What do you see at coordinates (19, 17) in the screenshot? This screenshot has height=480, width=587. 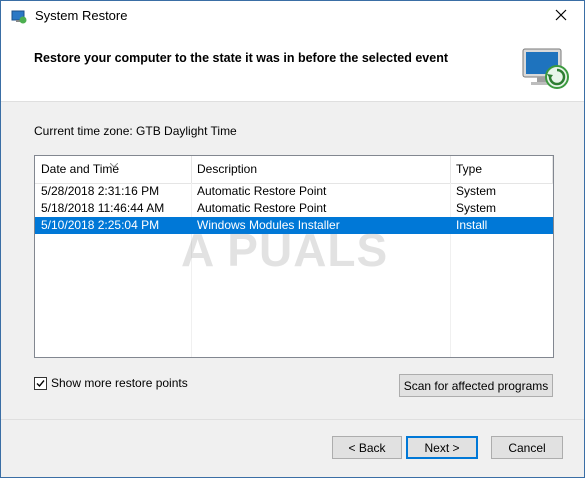 I see `system-restore-icon` at bounding box center [19, 17].